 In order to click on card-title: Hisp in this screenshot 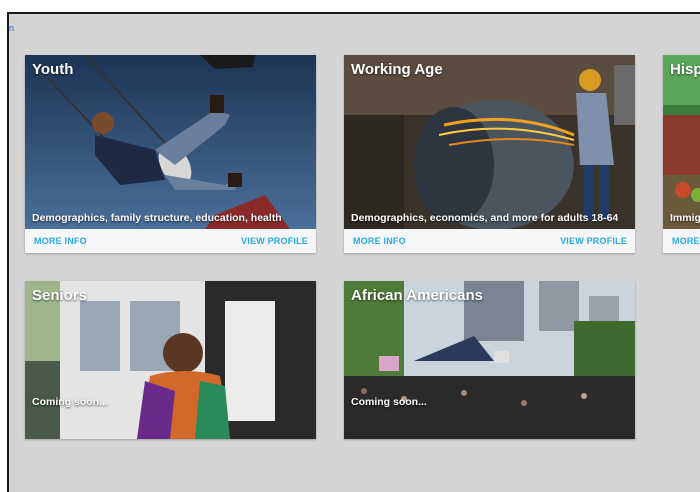, I will do `click(685, 69)`.